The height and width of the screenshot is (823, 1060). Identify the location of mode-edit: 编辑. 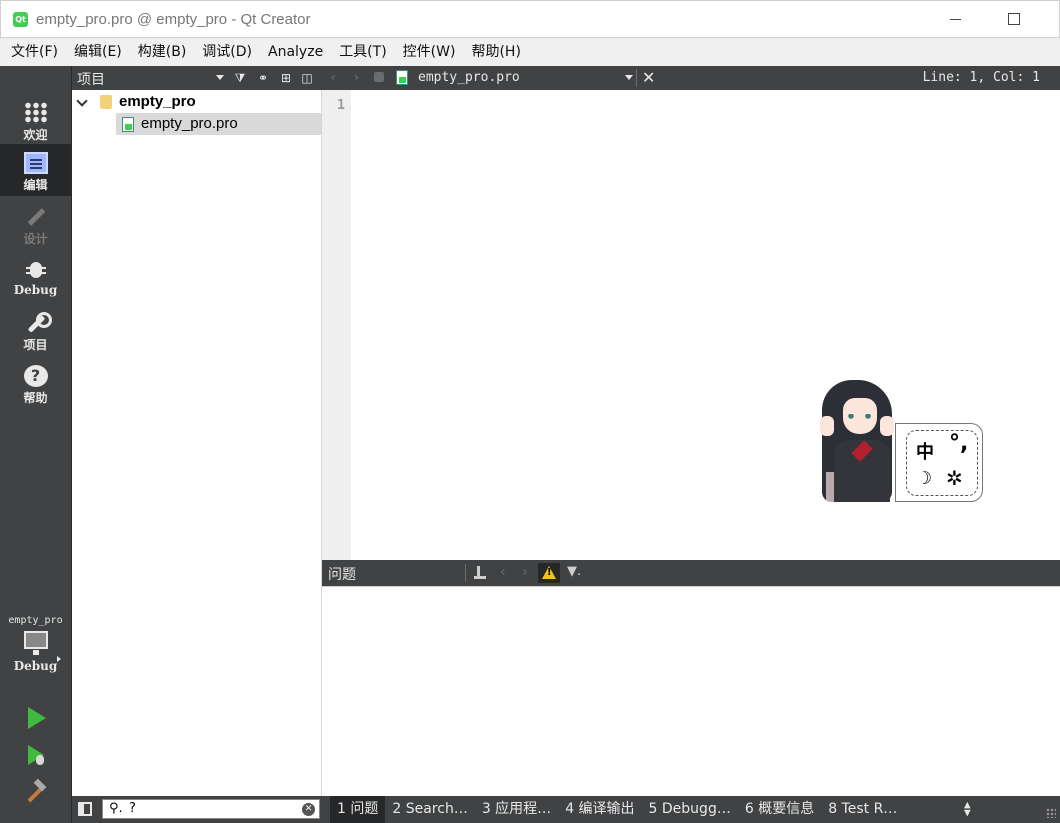
(35, 170).